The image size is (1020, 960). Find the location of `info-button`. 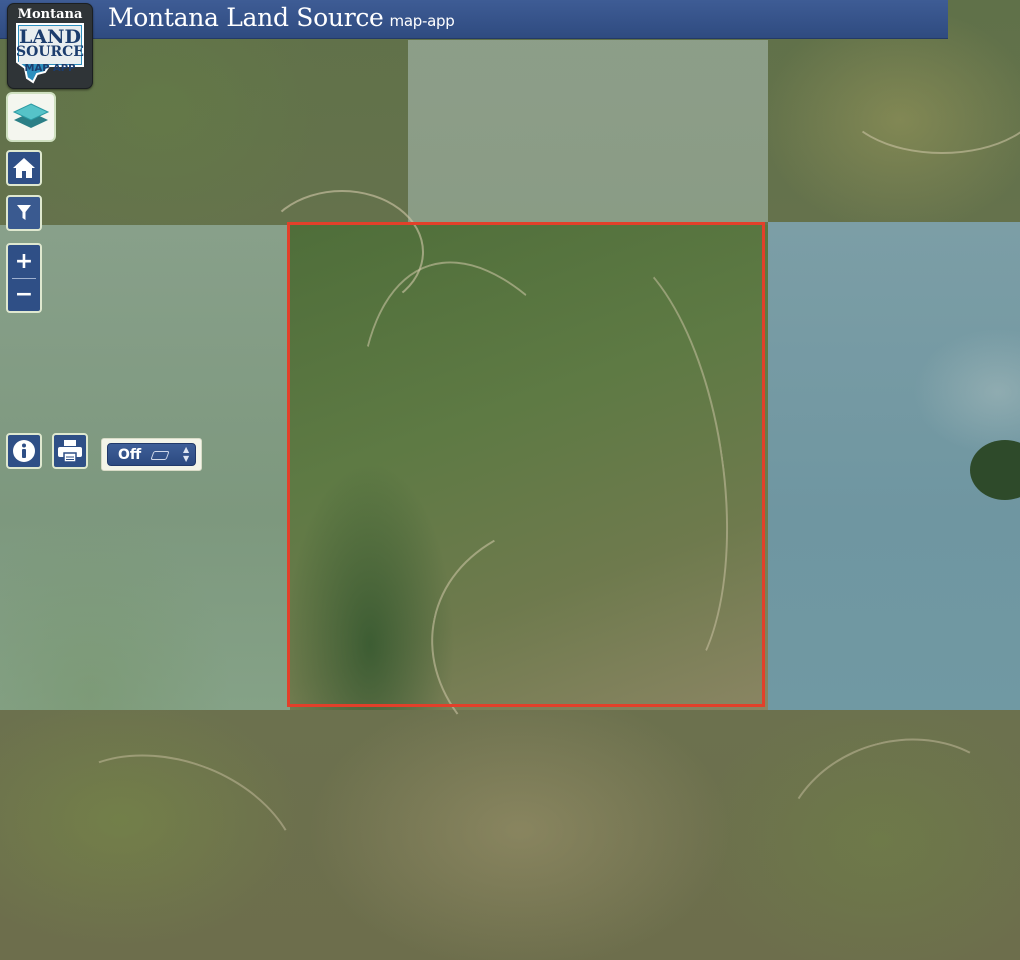

info-button is located at coordinates (24, 451).